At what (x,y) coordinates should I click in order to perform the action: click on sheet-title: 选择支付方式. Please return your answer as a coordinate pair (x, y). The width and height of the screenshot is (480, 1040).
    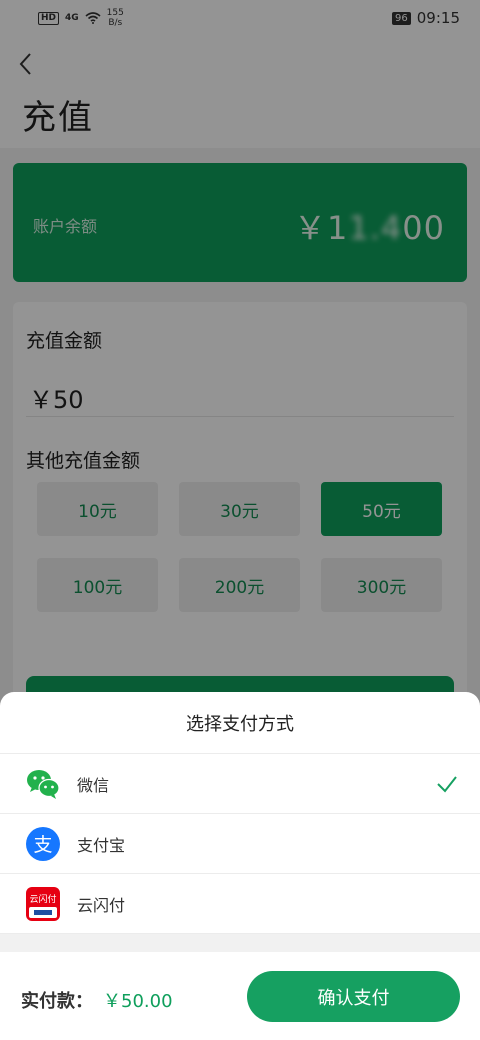
    Looking at the image, I should click on (240, 723).